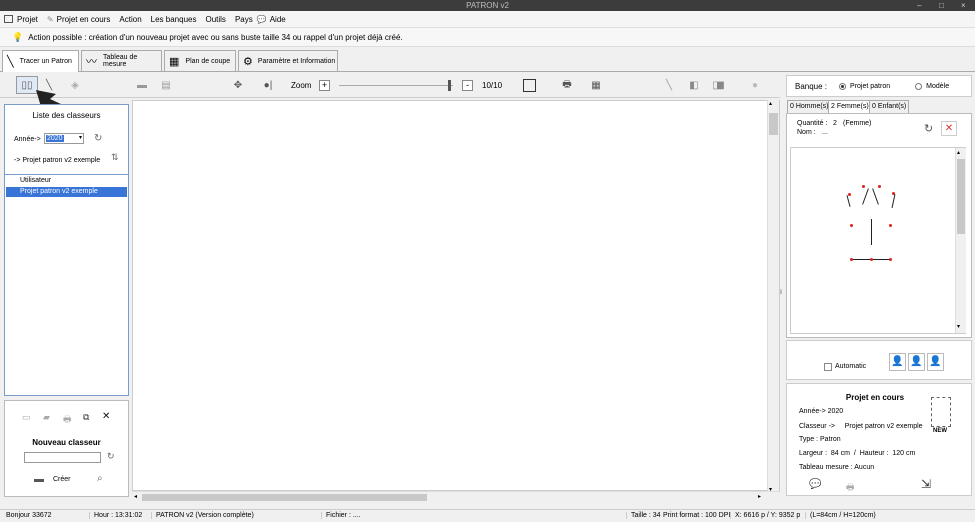 The height and width of the screenshot is (522, 975). I want to click on head-icon: ●|, so click(268, 85).